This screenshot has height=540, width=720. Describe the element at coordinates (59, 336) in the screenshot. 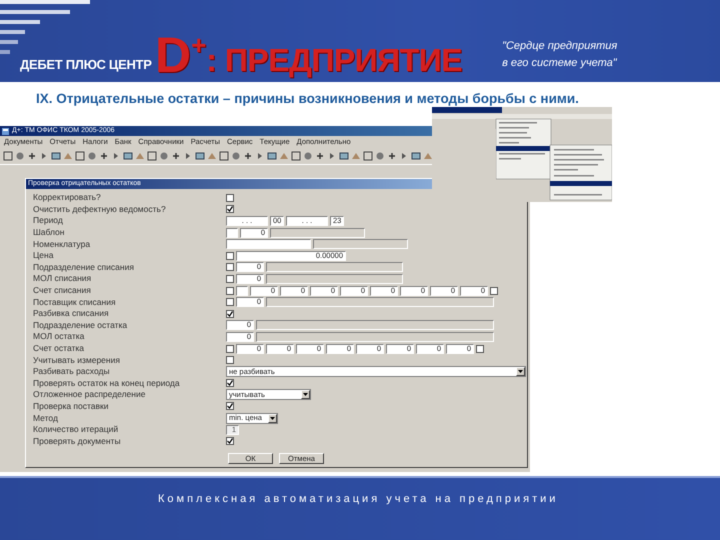

I see `field-label: МОЛ остатка` at that location.